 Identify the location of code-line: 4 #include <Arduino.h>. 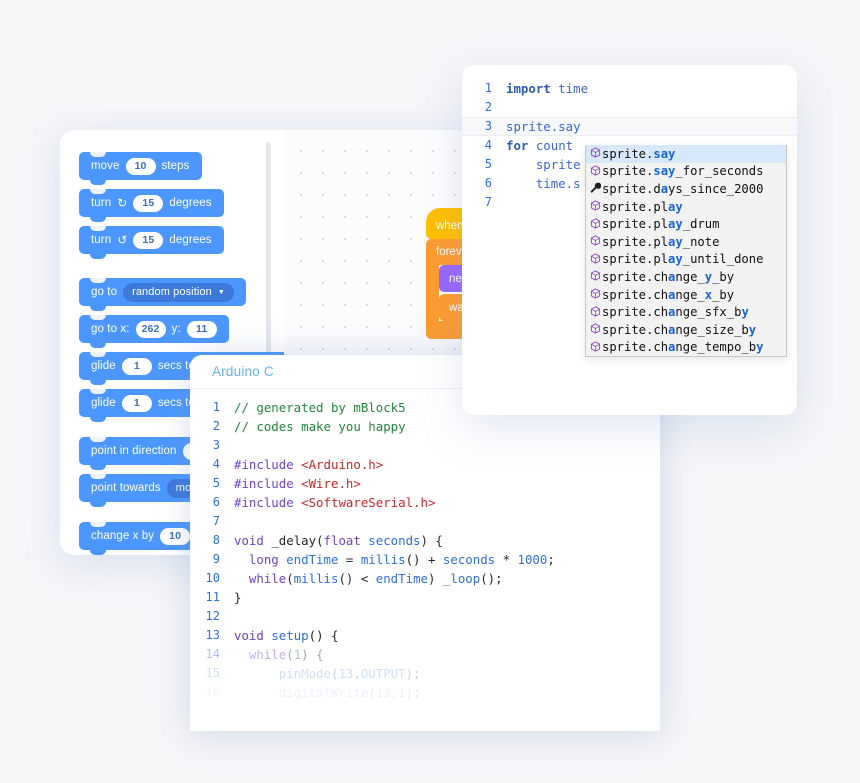
(425, 464).